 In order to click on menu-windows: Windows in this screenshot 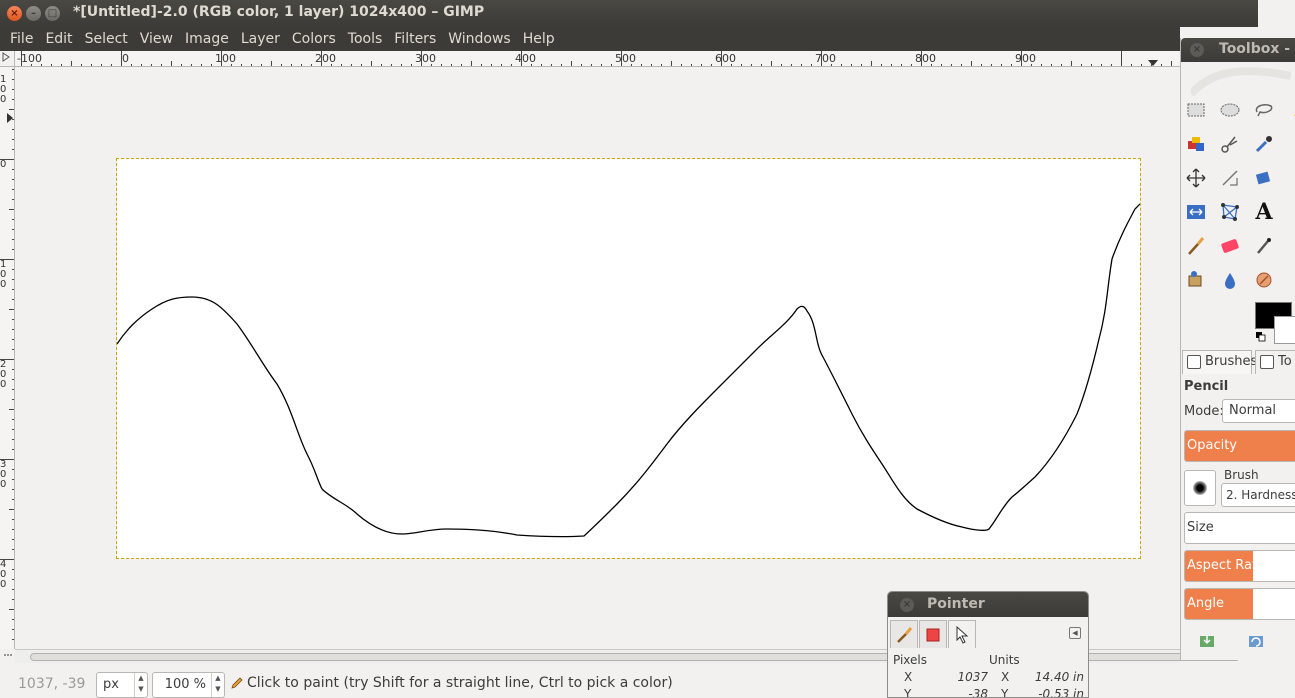, I will do `click(479, 39)`.